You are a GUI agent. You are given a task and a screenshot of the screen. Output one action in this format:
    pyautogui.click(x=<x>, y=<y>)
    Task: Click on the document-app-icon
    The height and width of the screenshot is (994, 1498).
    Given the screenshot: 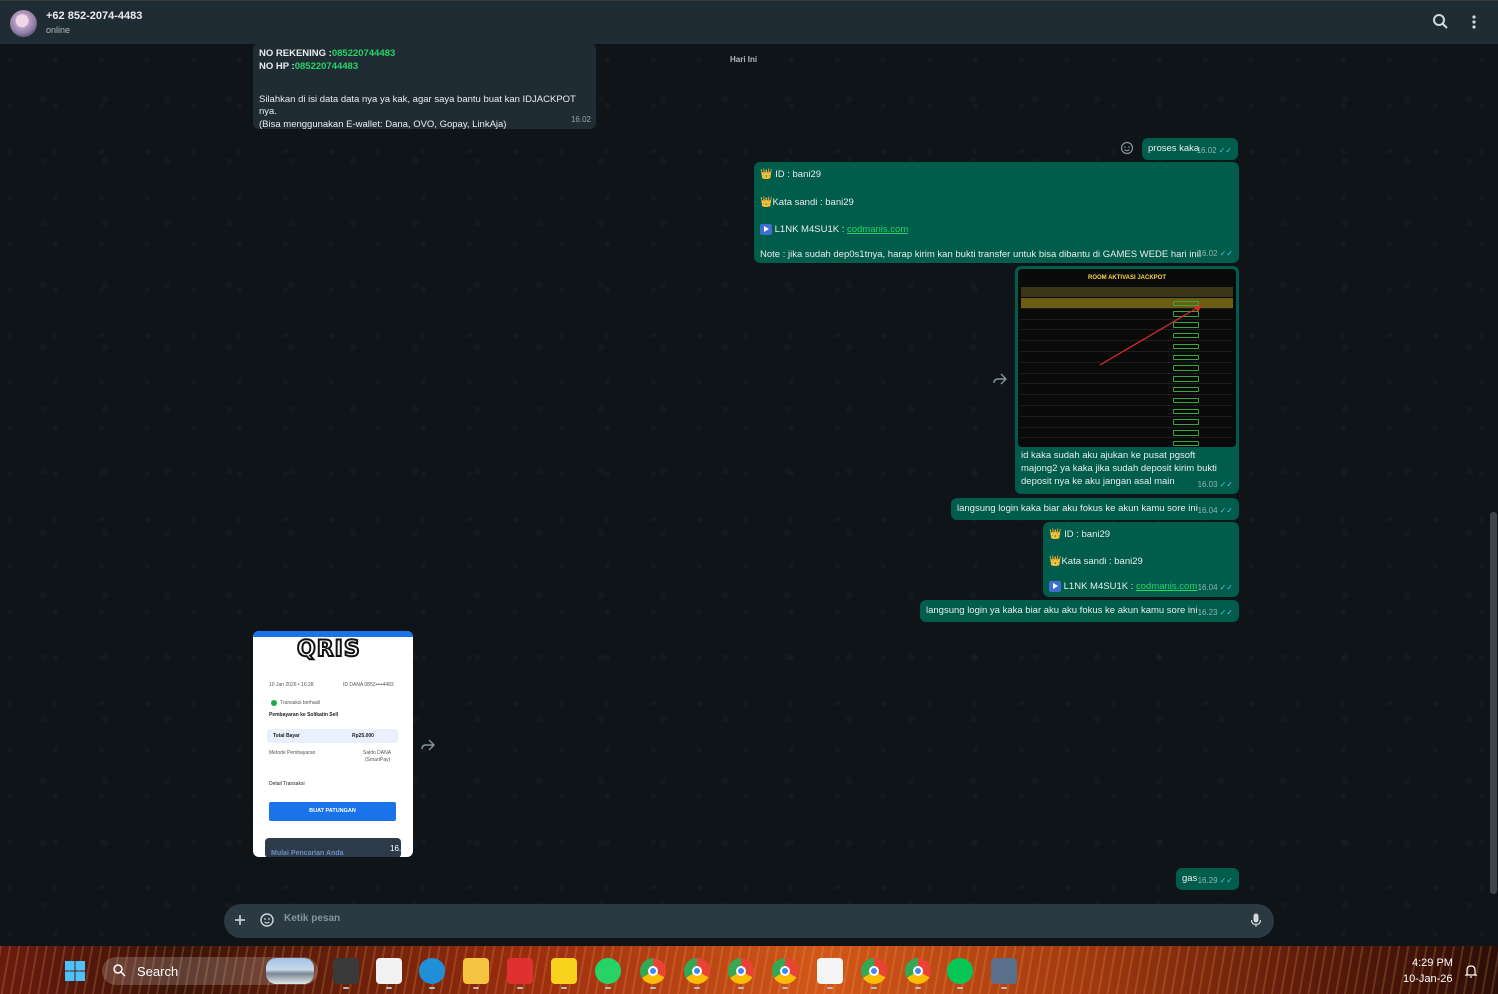 What is the action you would take?
    pyautogui.click(x=830, y=971)
    